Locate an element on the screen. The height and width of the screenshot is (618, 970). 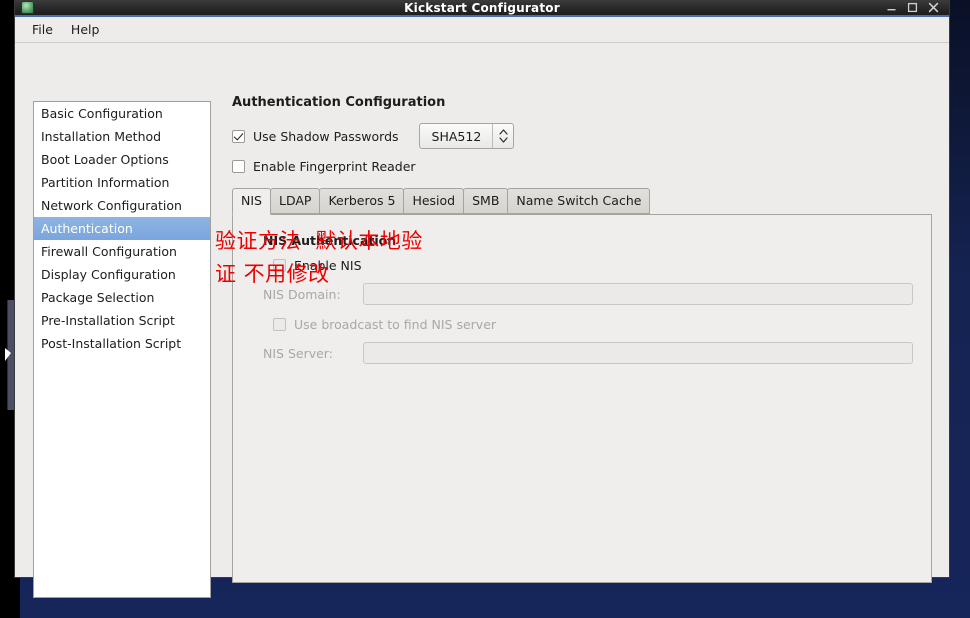
use-shadow-passwords-checkbox is located at coordinates (238, 136).